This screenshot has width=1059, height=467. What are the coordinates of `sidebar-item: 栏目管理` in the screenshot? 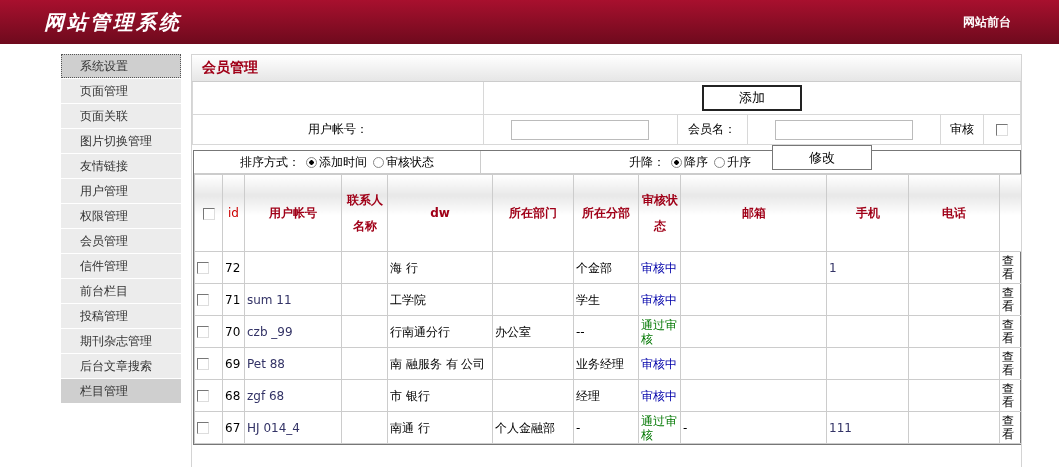 It's located at (121, 391).